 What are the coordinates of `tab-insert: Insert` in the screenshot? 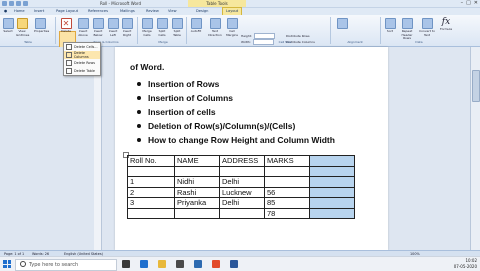 It's located at (39, 11).